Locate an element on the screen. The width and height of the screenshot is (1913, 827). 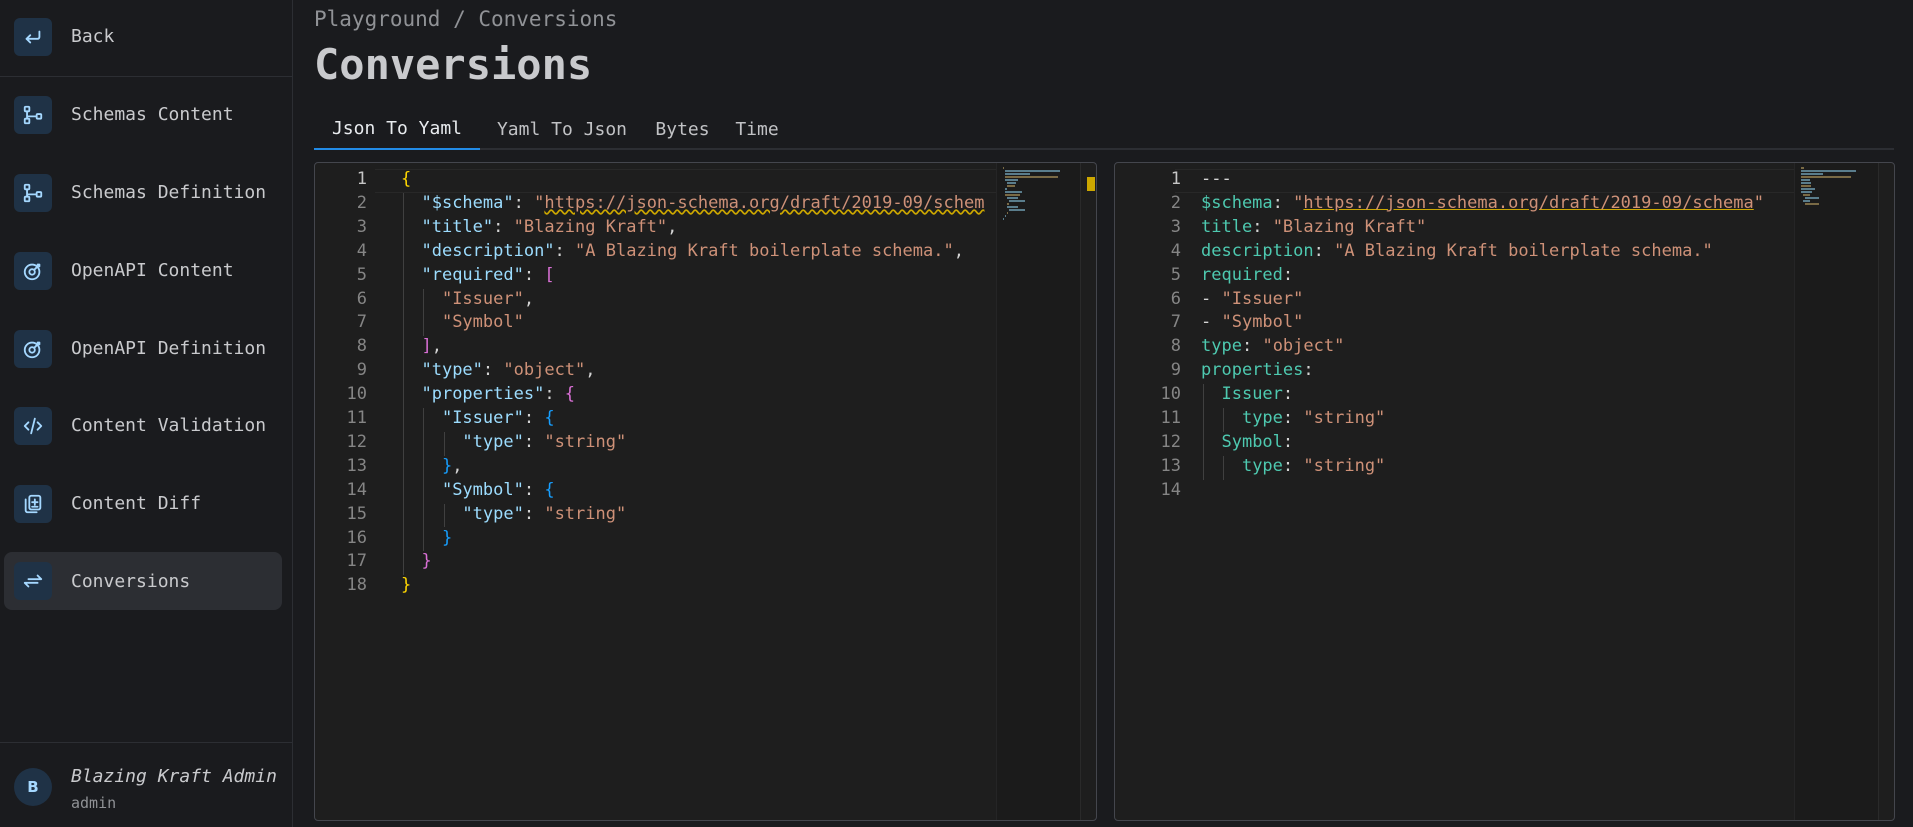
code-line: { is located at coordinates (406, 179).